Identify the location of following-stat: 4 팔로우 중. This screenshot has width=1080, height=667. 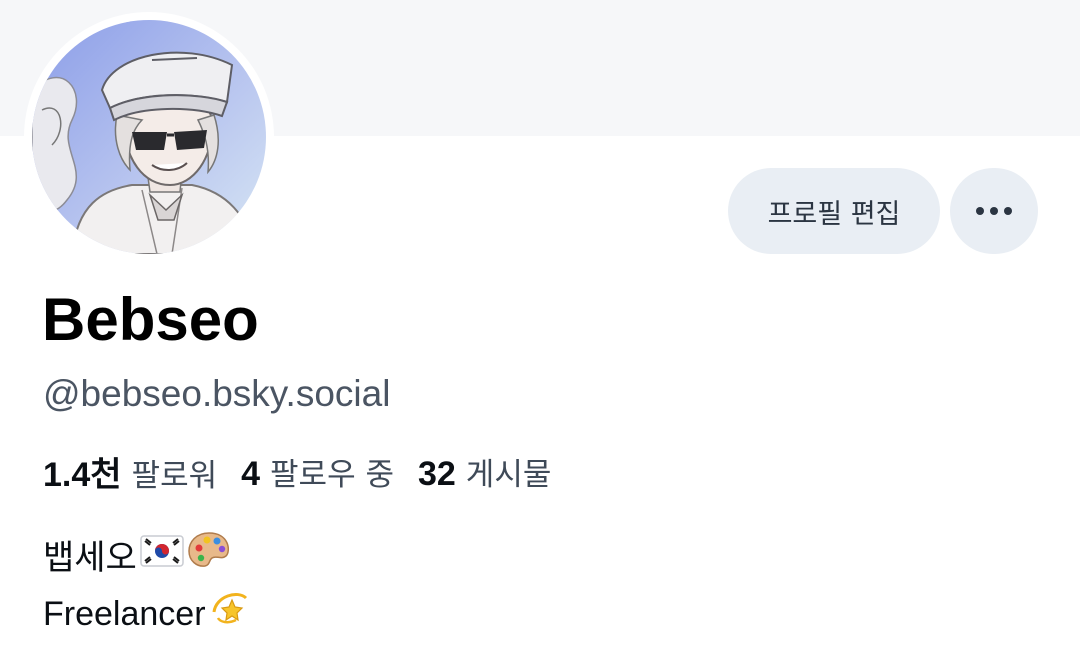
(317, 471).